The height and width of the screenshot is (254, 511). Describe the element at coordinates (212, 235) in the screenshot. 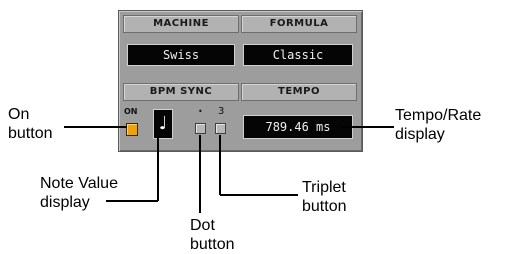

I see `dot-button-callout: Dot button` at that location.